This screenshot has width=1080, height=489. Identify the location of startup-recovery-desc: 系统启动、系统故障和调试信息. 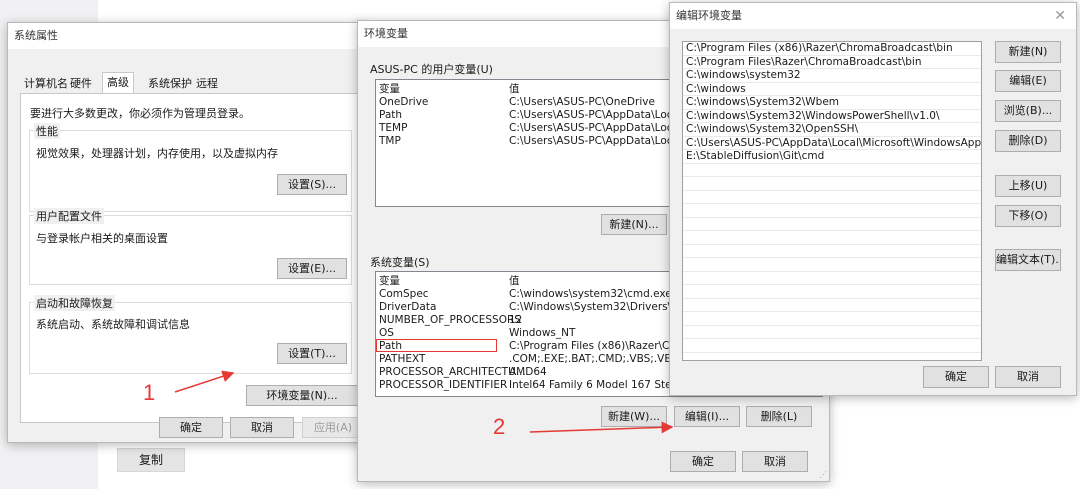
(113, 324).